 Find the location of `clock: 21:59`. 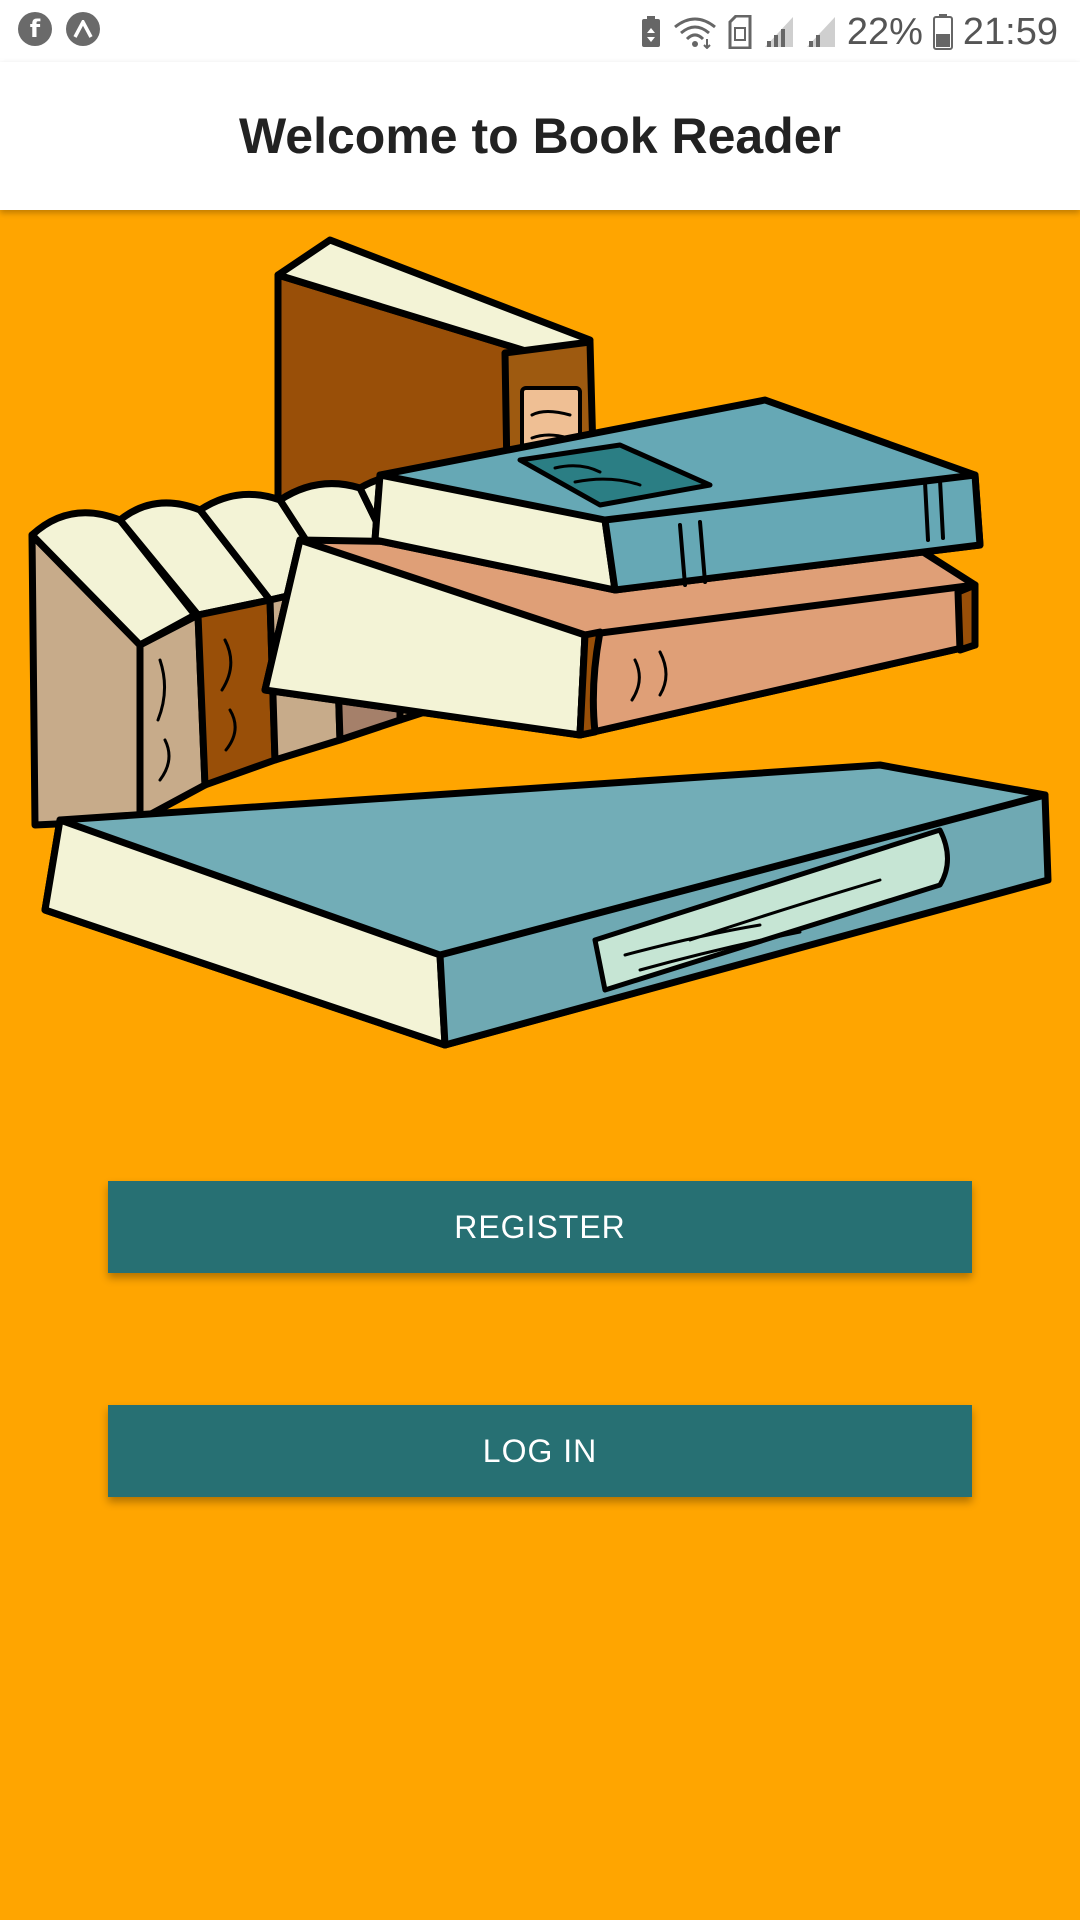

clock: 21:59 is located at coordinates (1010, 31).